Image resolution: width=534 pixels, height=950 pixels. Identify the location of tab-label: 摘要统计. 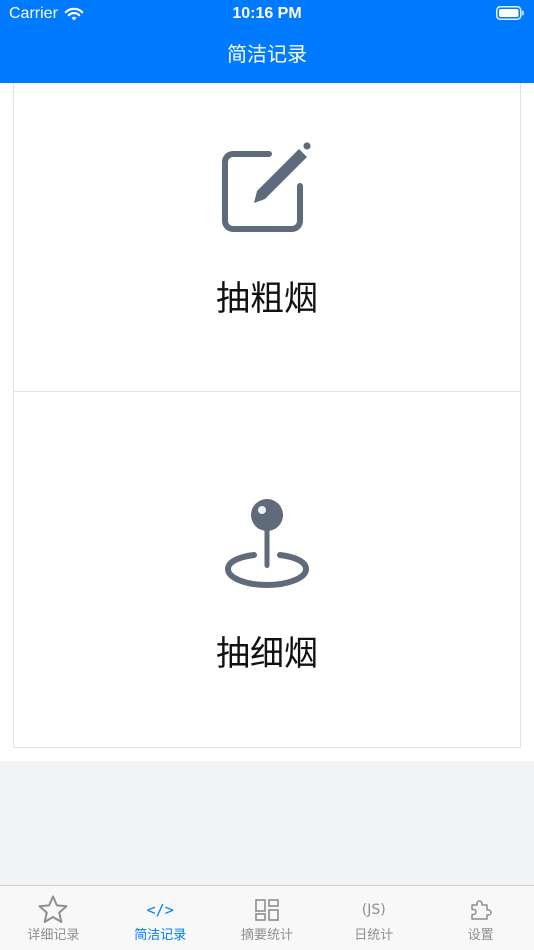
(266, 935).